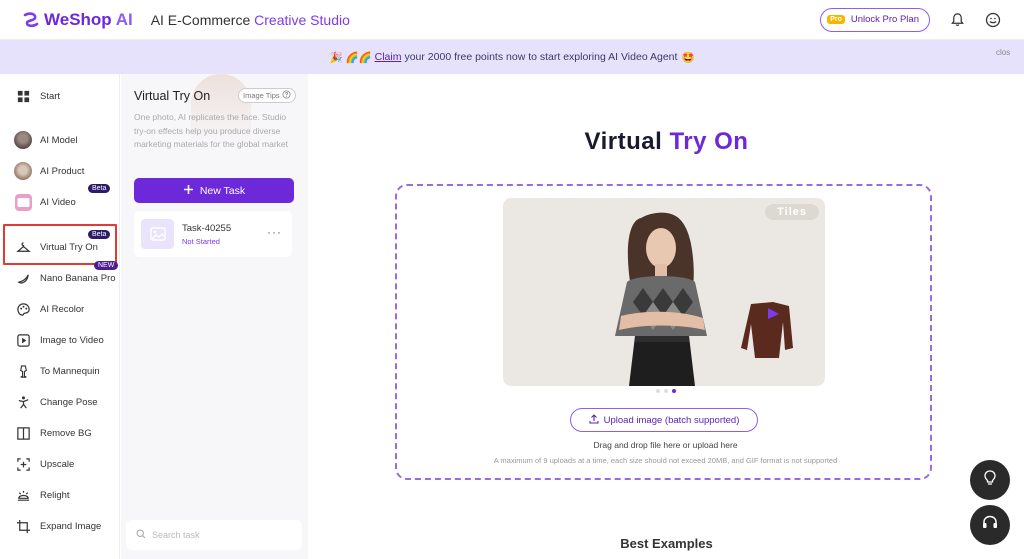 This screenshot has width=1024, height=559. I want to click on logo-text: WeShop, so click(78, 19).